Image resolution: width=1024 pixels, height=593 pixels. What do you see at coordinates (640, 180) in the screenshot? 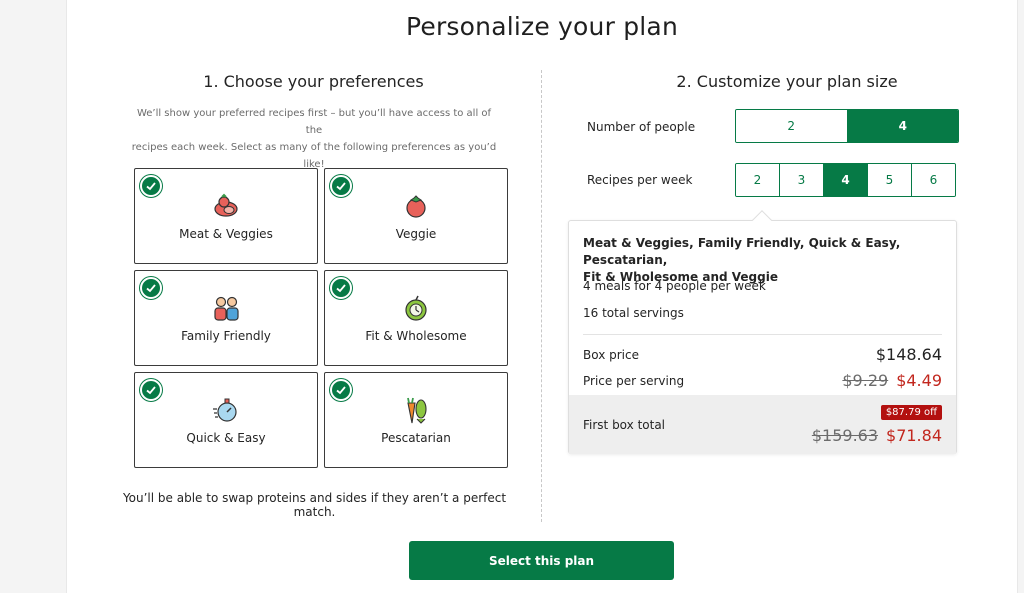
I see `recipes-label: Recipes per week` at bounding box center [640, 180].